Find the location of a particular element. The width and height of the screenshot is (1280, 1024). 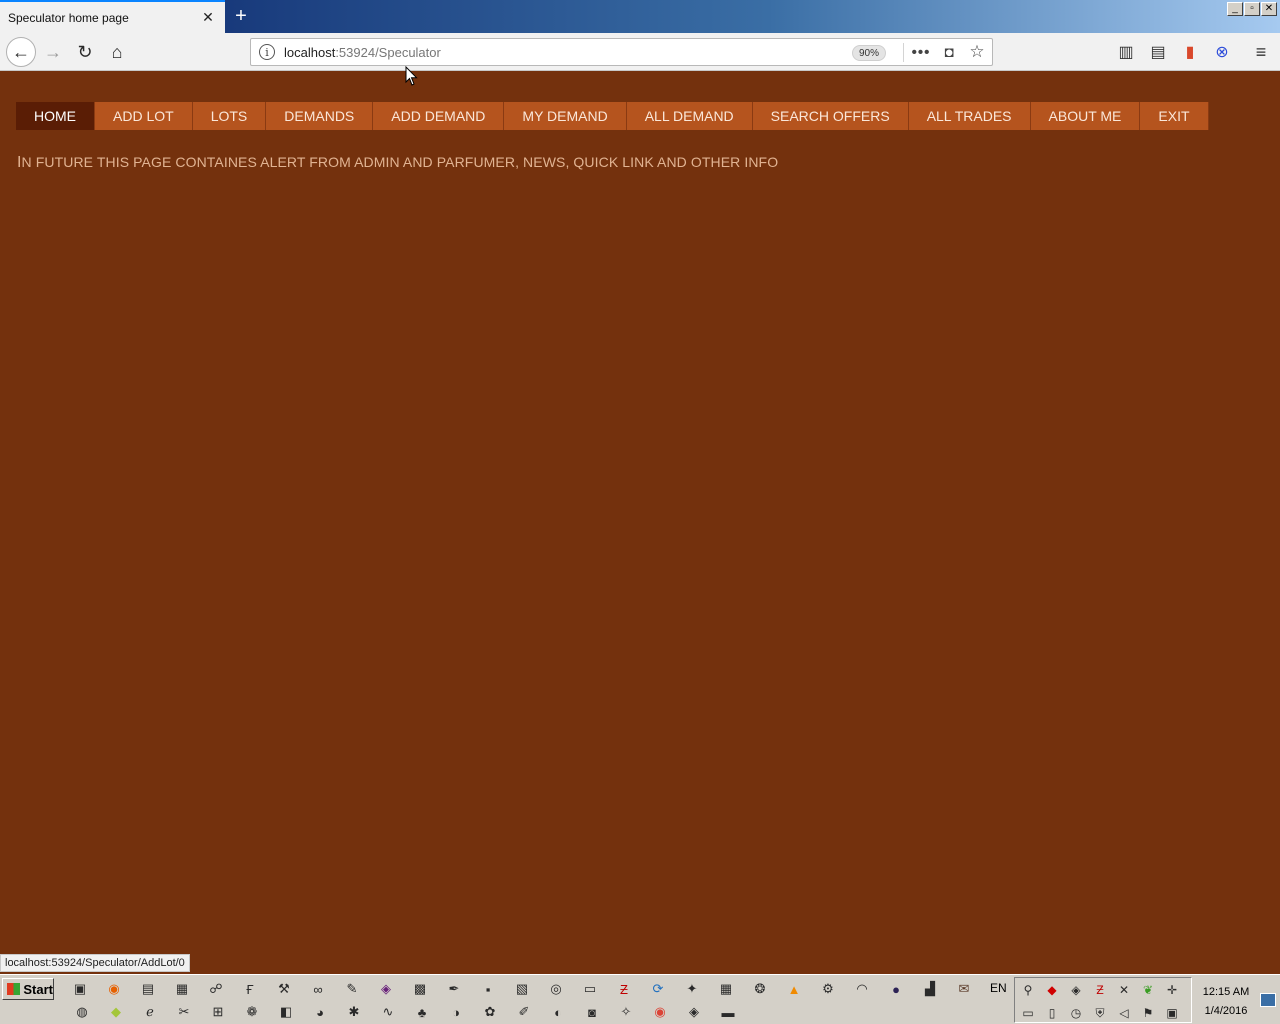

show-desktop-icon is located at coordinates (1268, 1000).